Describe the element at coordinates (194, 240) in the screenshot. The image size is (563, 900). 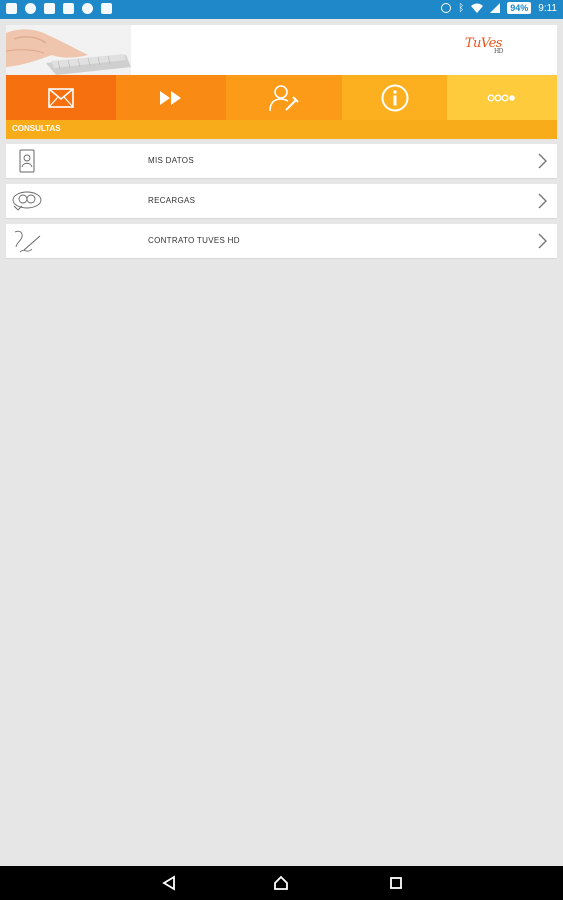
I see `menu-item-label: CONTRATO TUVES HD` at that location.